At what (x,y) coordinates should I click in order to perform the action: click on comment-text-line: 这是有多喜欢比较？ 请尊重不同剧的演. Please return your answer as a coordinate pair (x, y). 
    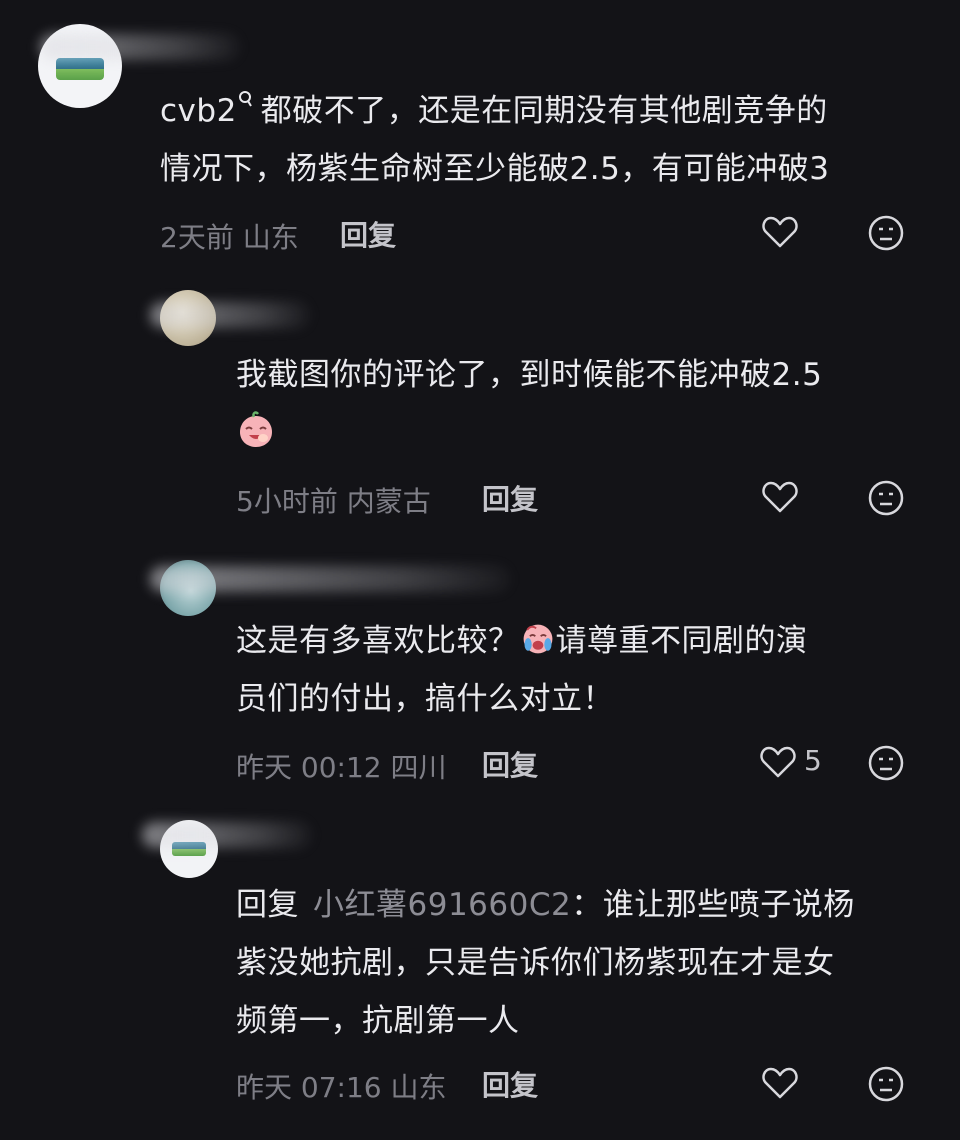
    Looking at the image, I should click on (522, 641).